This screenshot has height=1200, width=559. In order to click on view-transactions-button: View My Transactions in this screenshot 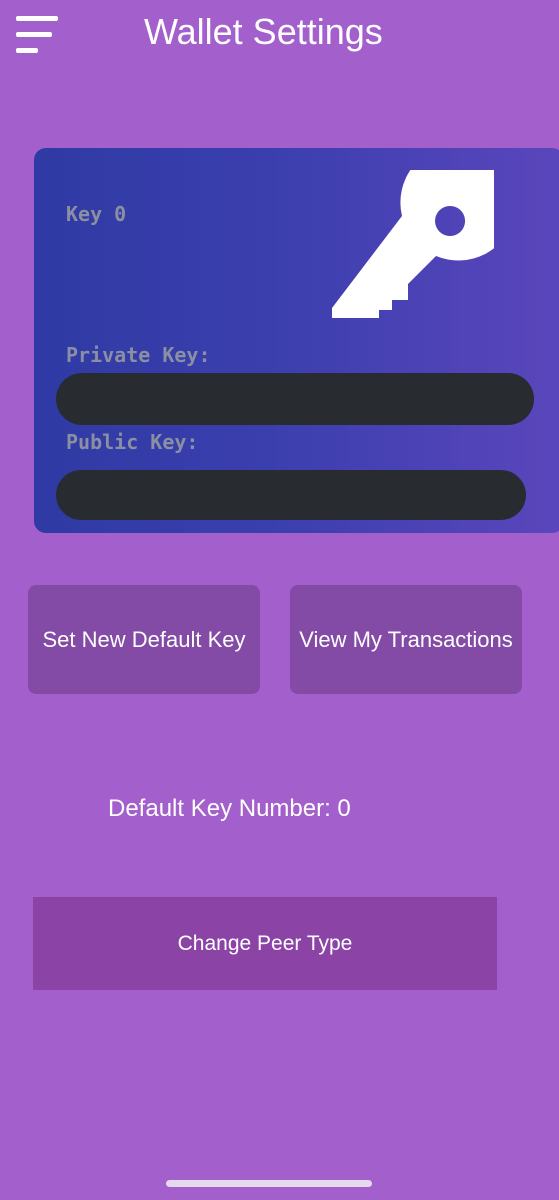, I will do `click(406, 639)`.